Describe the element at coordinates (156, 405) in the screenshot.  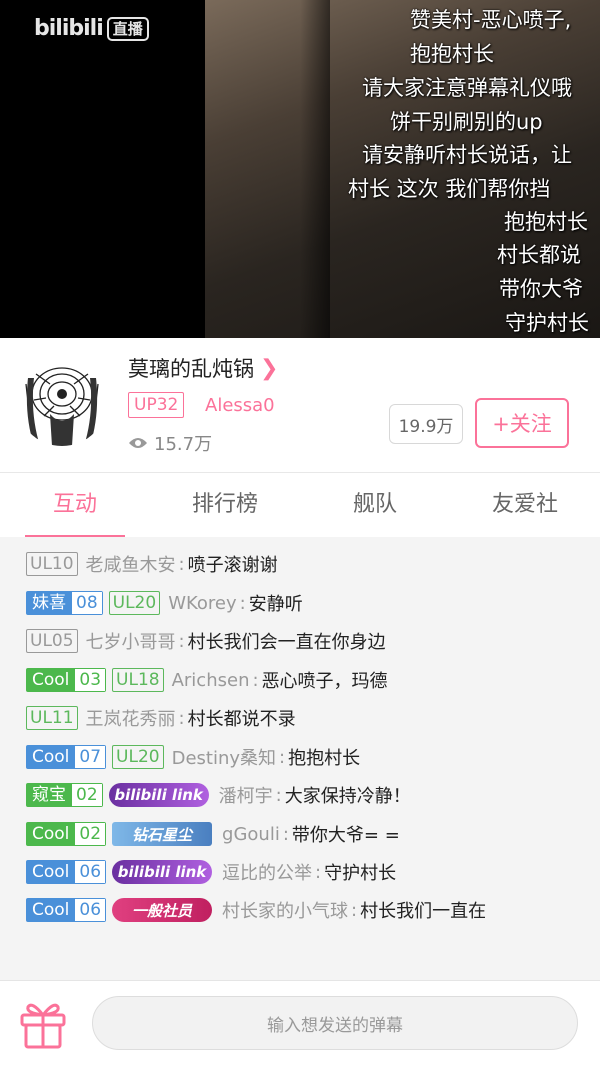
I see `up-level-badge: UP32` at that location.